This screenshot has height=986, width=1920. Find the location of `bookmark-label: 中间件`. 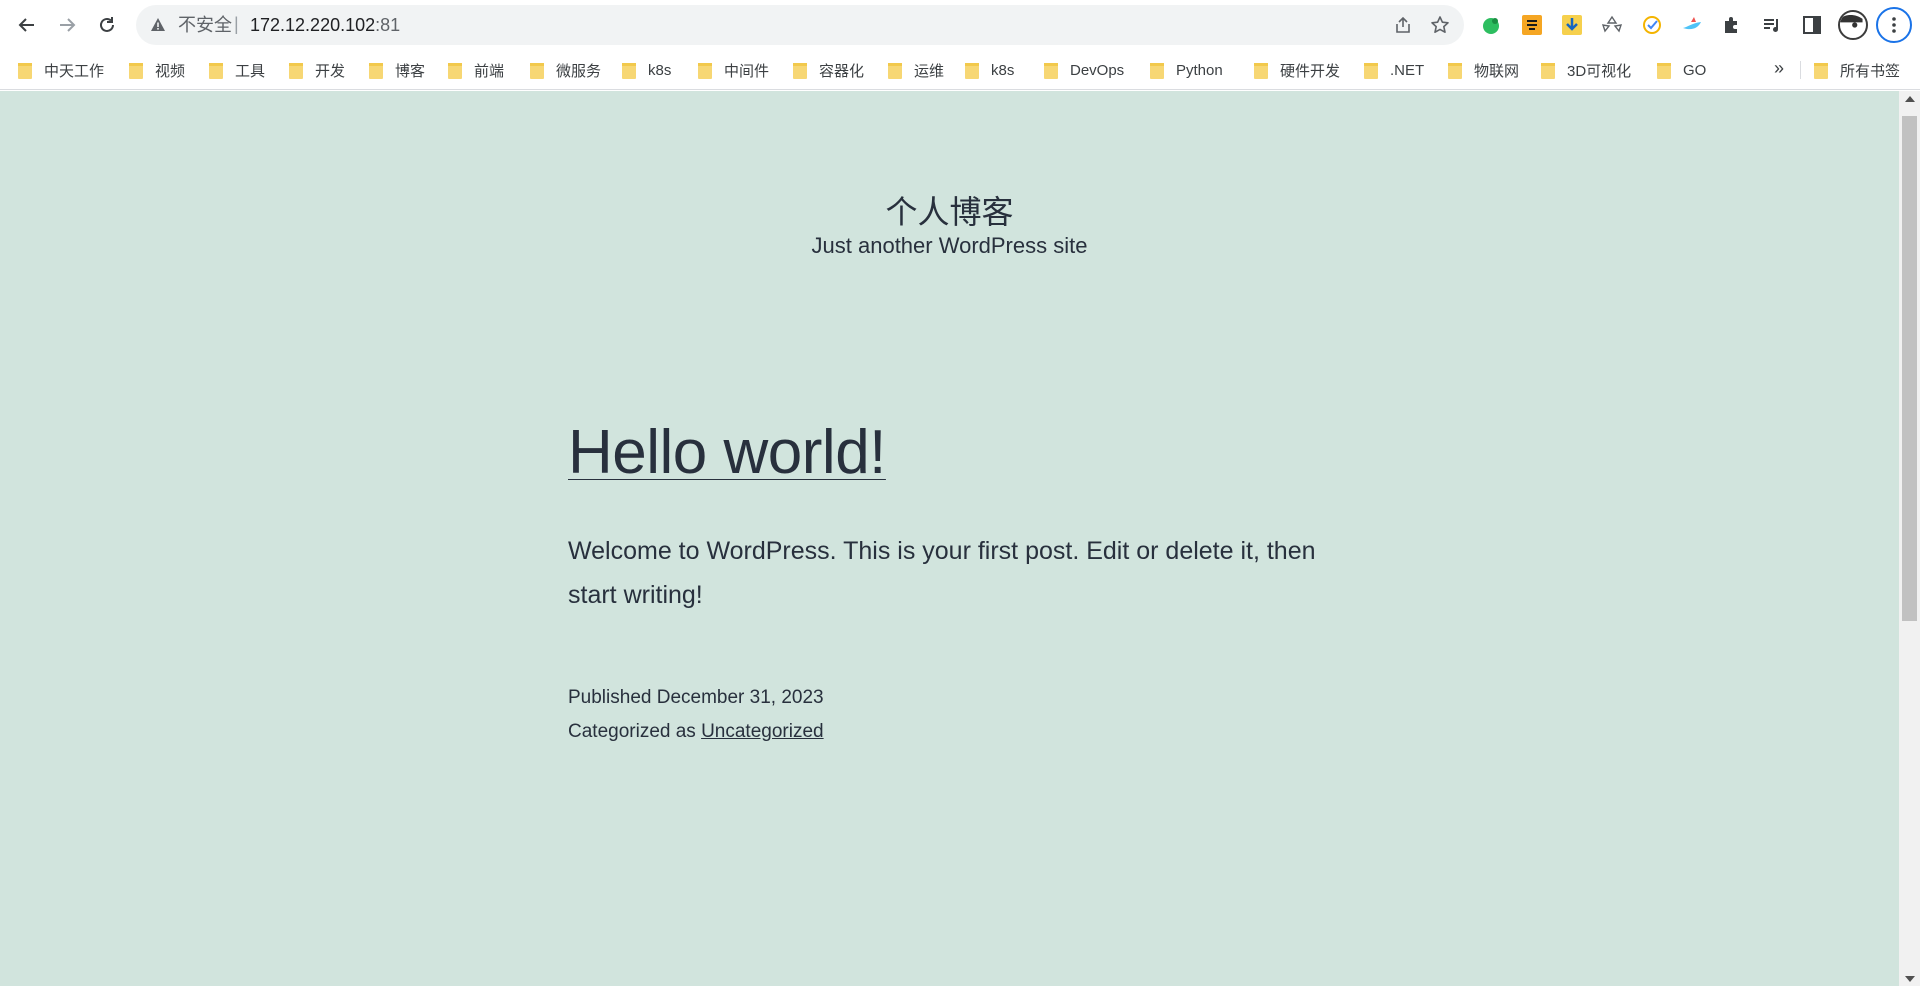

bookmark-label: 中间件 is located at coordinates (747, 71).